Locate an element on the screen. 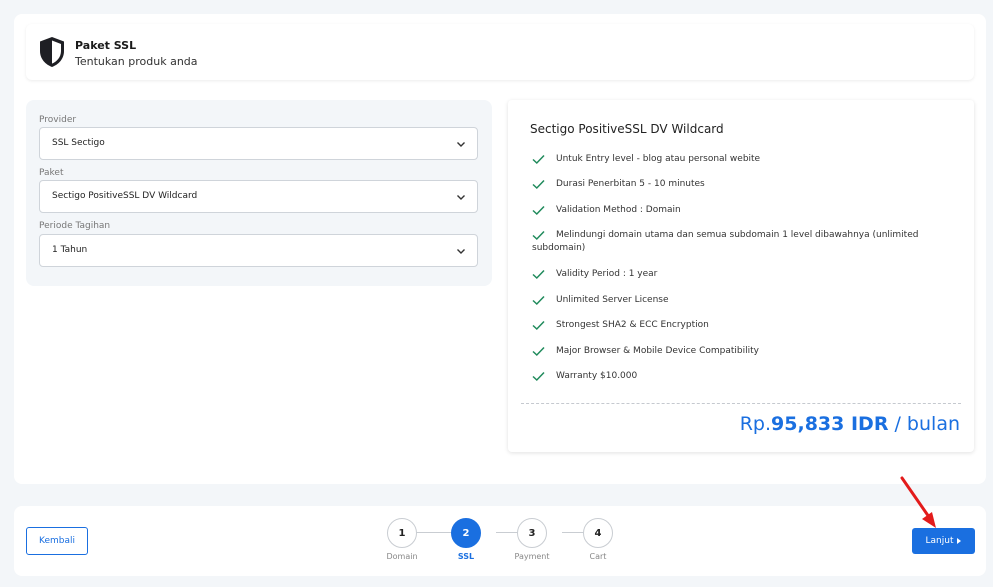 Image resolution: width=993 pixels, height=587 pixels. page-subtitle: Tentukan produk anda is located at coordinates (136, 61).